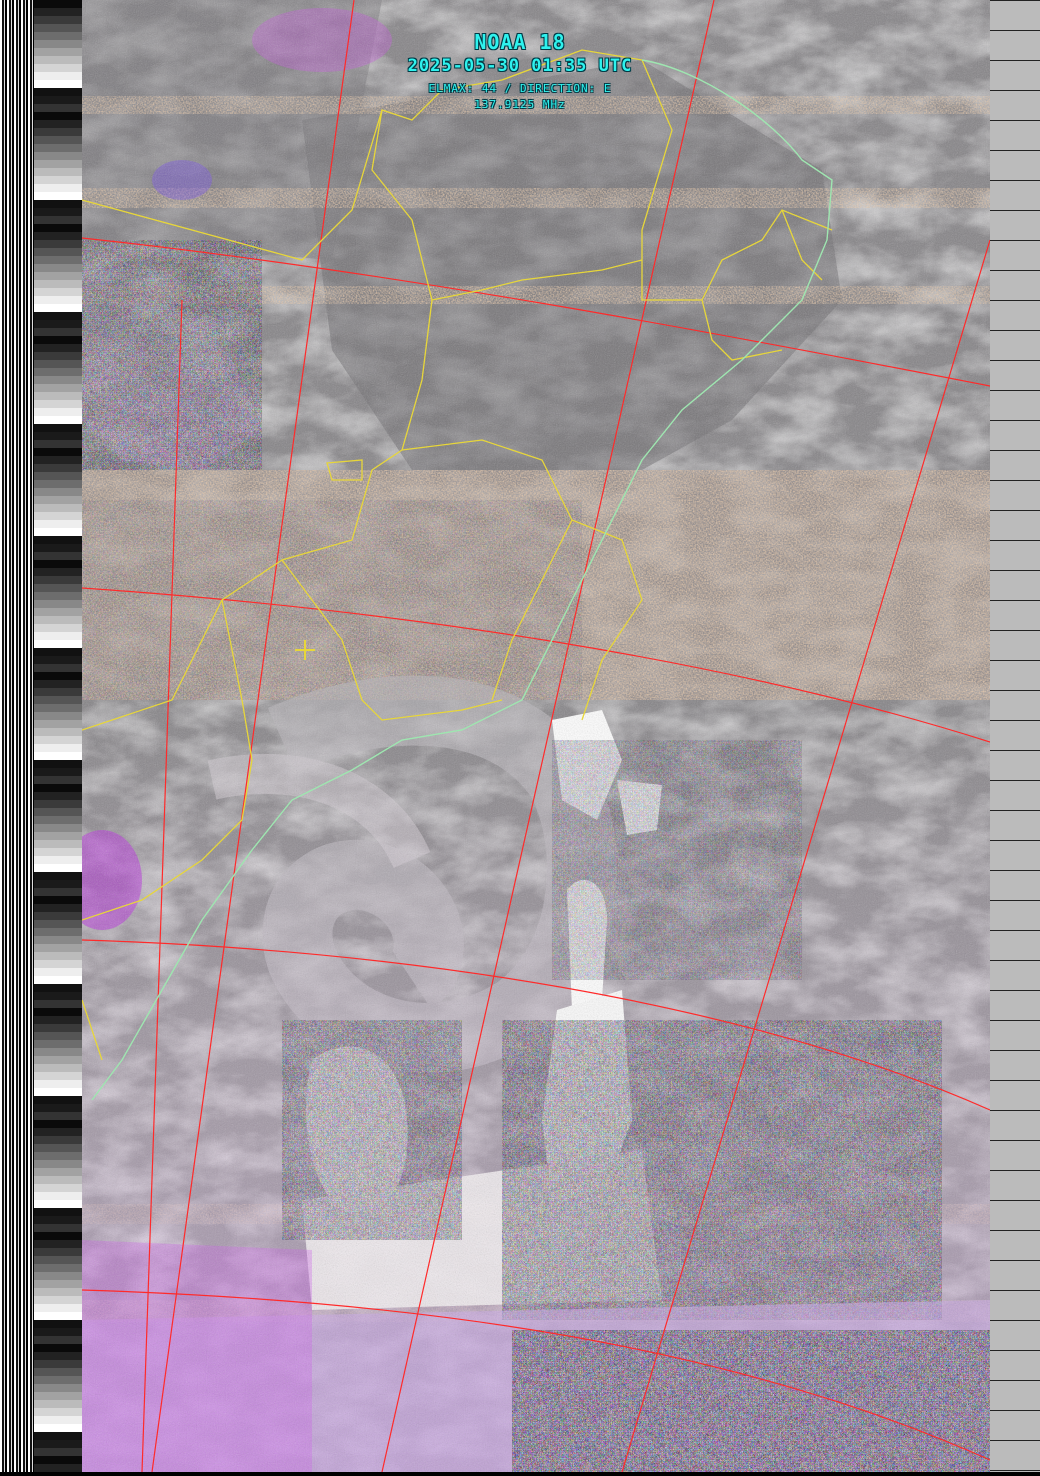  I want to click on sync-bars-left, so click(17, 736).